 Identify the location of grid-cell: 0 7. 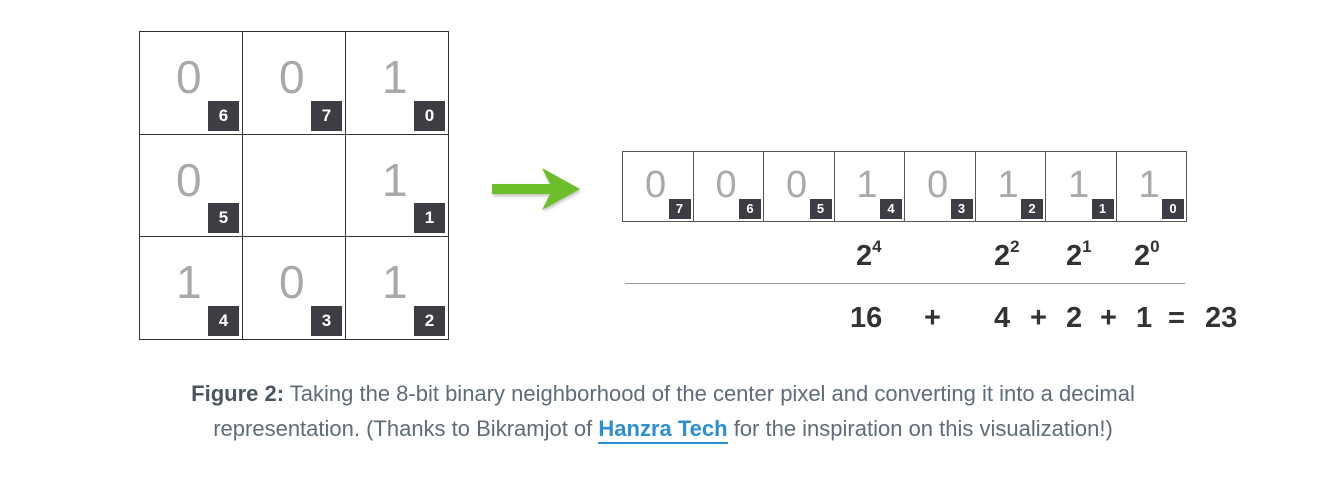
(294, 83).